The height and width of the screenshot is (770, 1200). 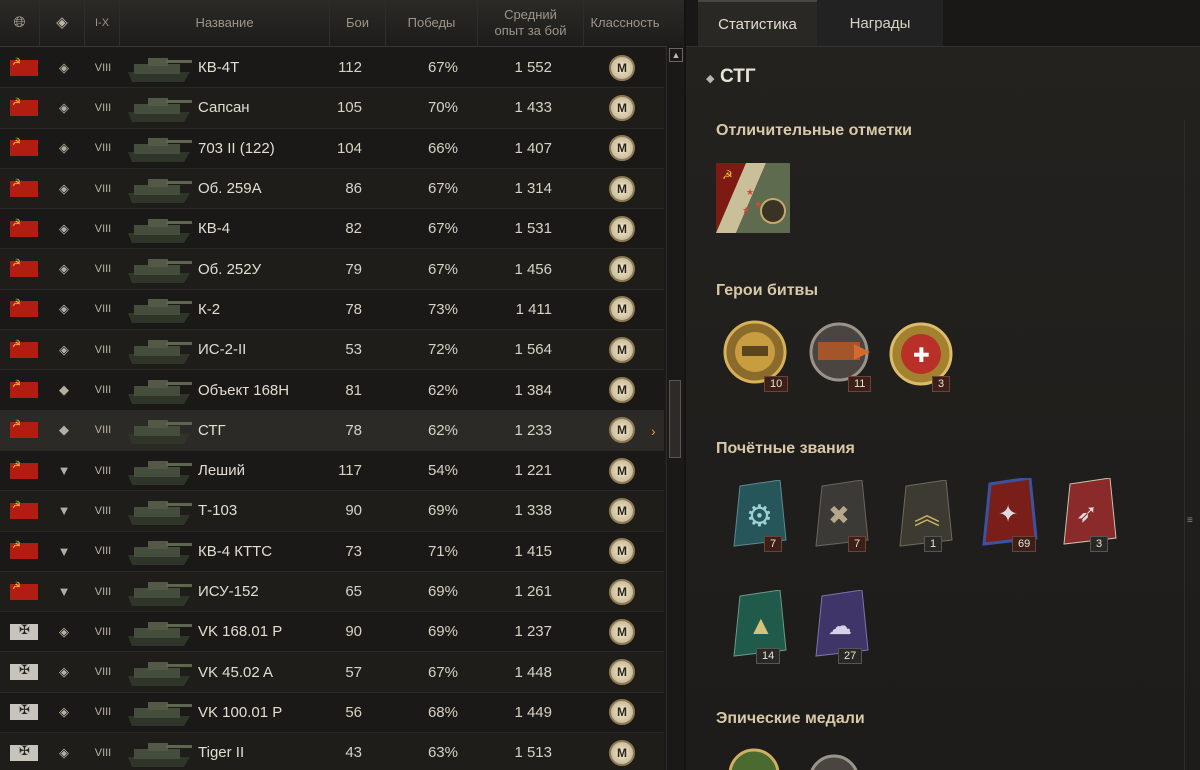 I want to click on mark-of-excellence-icon: ☭ ★ ★ ★, so click(x=753, y=198).